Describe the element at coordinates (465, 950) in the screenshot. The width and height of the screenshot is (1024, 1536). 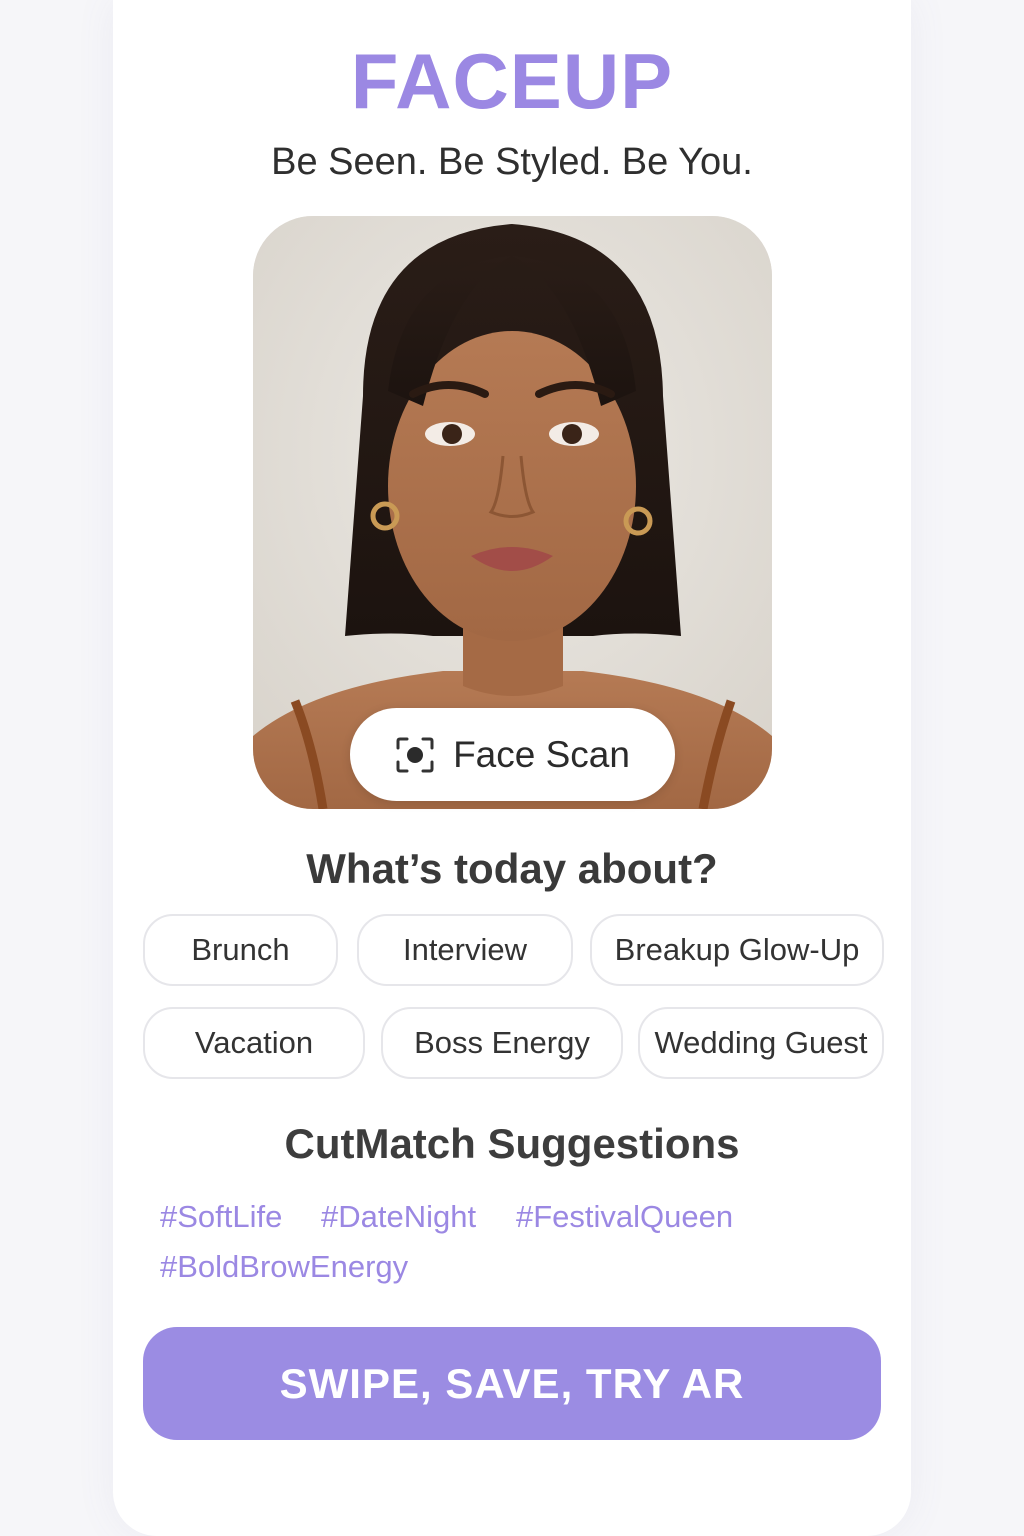
I see `chip-interview: Interview` at that location.